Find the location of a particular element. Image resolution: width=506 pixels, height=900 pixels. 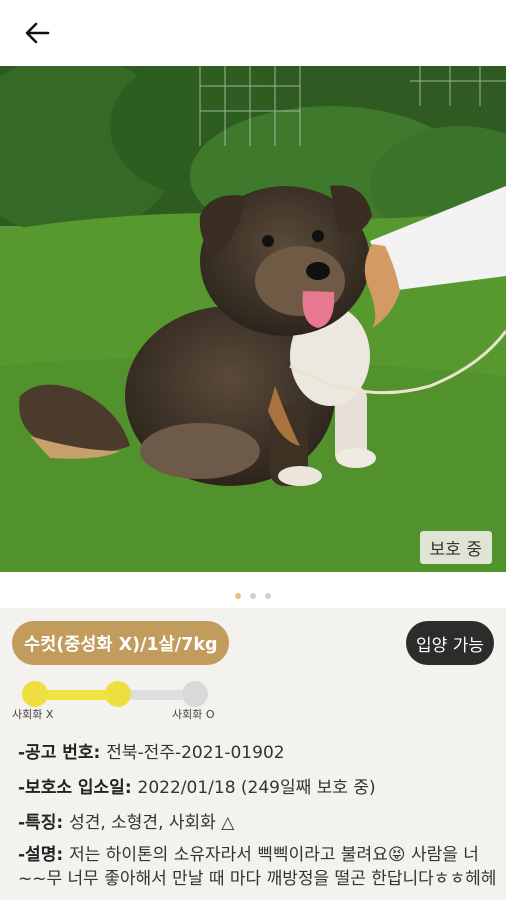

carousel-page-indicator is located at coordinates (253, 596).